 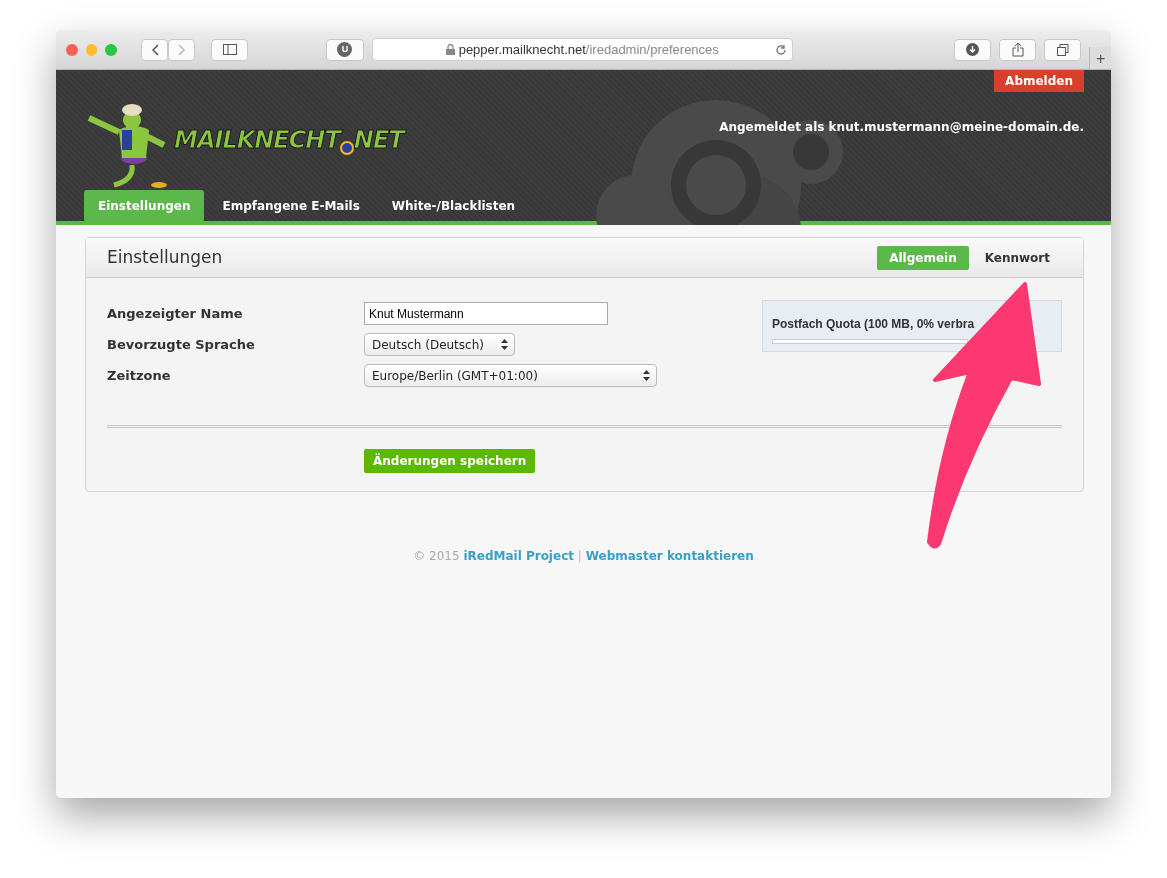 What do you see at coordinates (486, 313) in the screenshot?
I see `input-field: Knut Mustermann` at bounding box center [486, 313].